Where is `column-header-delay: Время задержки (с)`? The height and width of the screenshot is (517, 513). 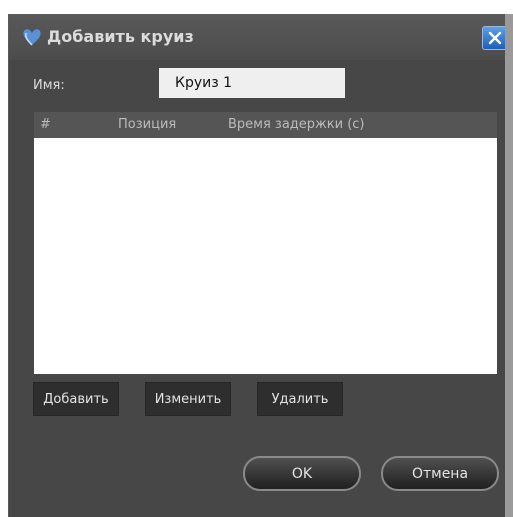
column-header-delay: Время задержки (с) is located at coordinates (296, 124).